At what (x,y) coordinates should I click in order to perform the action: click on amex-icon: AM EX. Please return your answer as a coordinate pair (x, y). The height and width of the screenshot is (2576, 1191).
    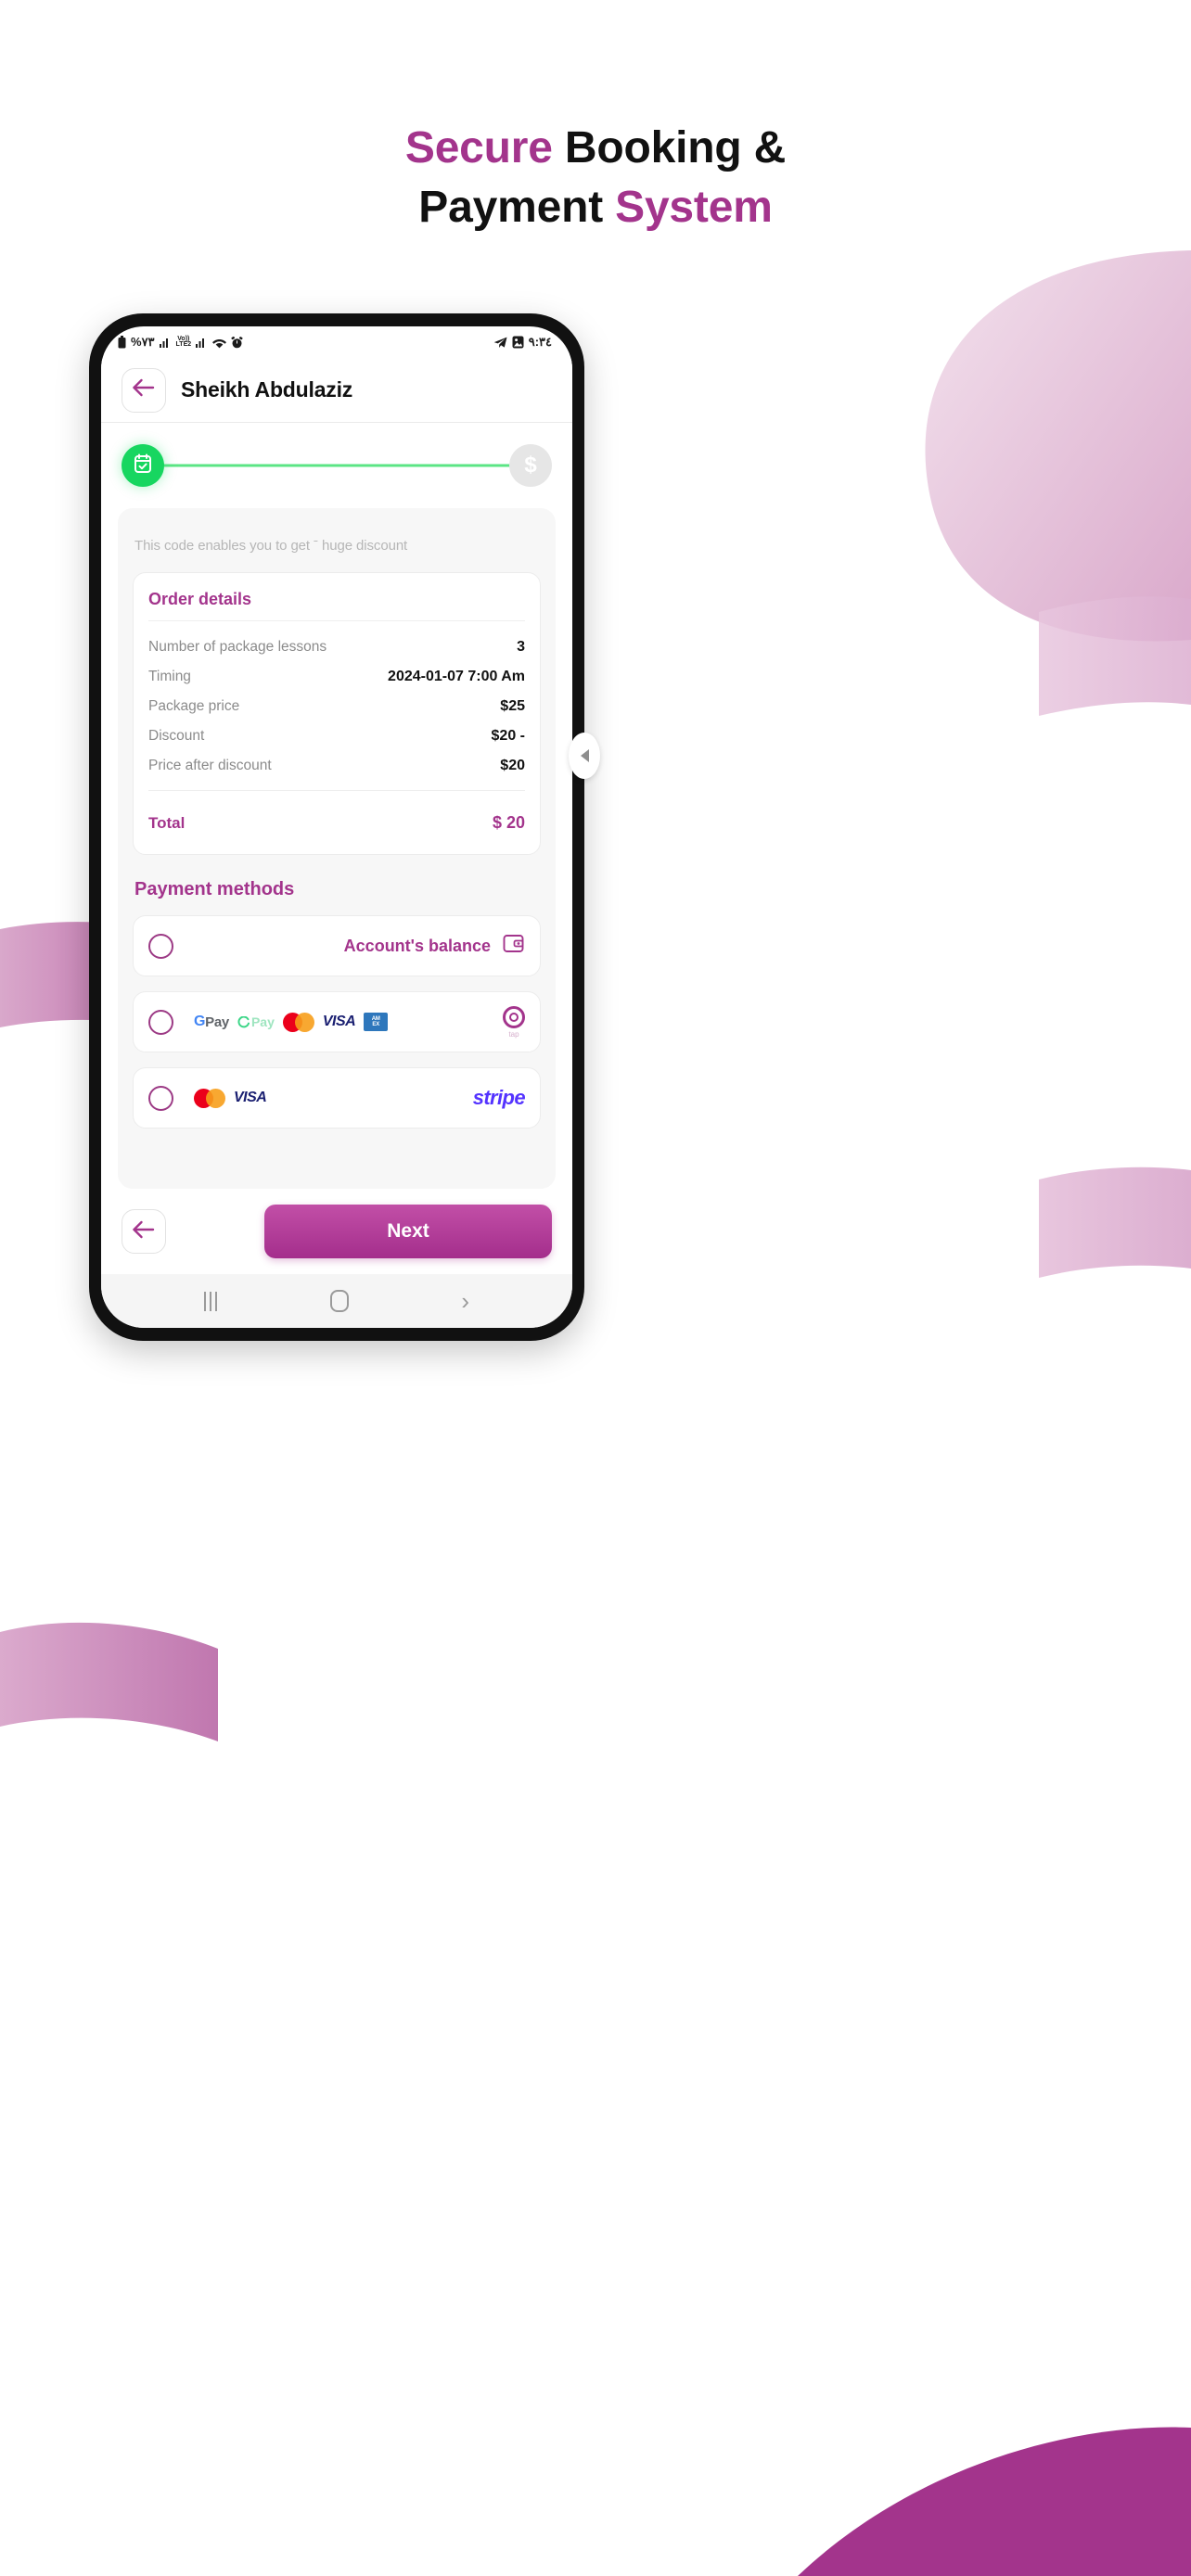
    Looking at the image, I should click on (376, 1022).